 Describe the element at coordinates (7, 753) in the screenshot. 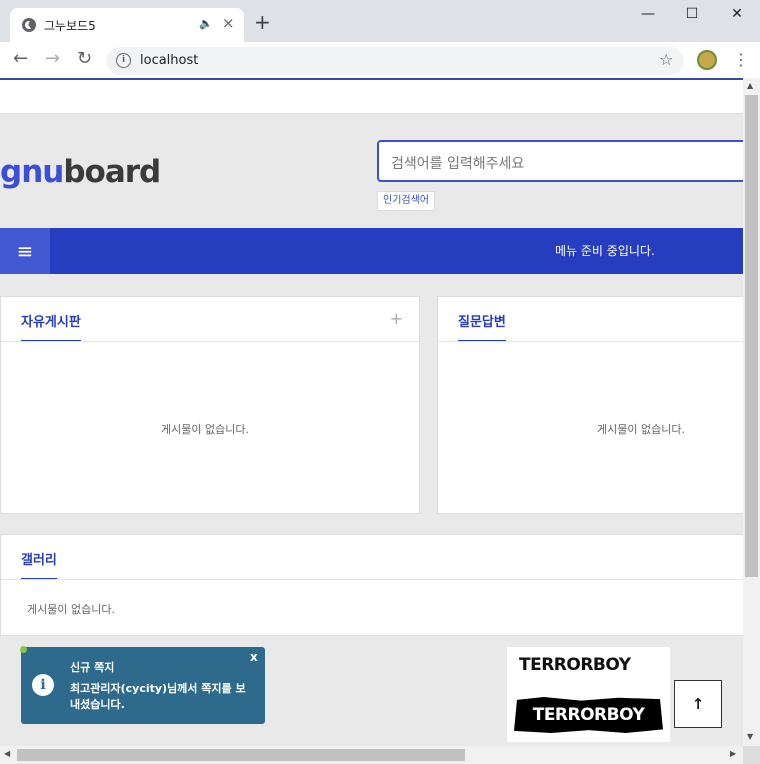

I see `scroll-left-arrow-icon: ◀` at that location.